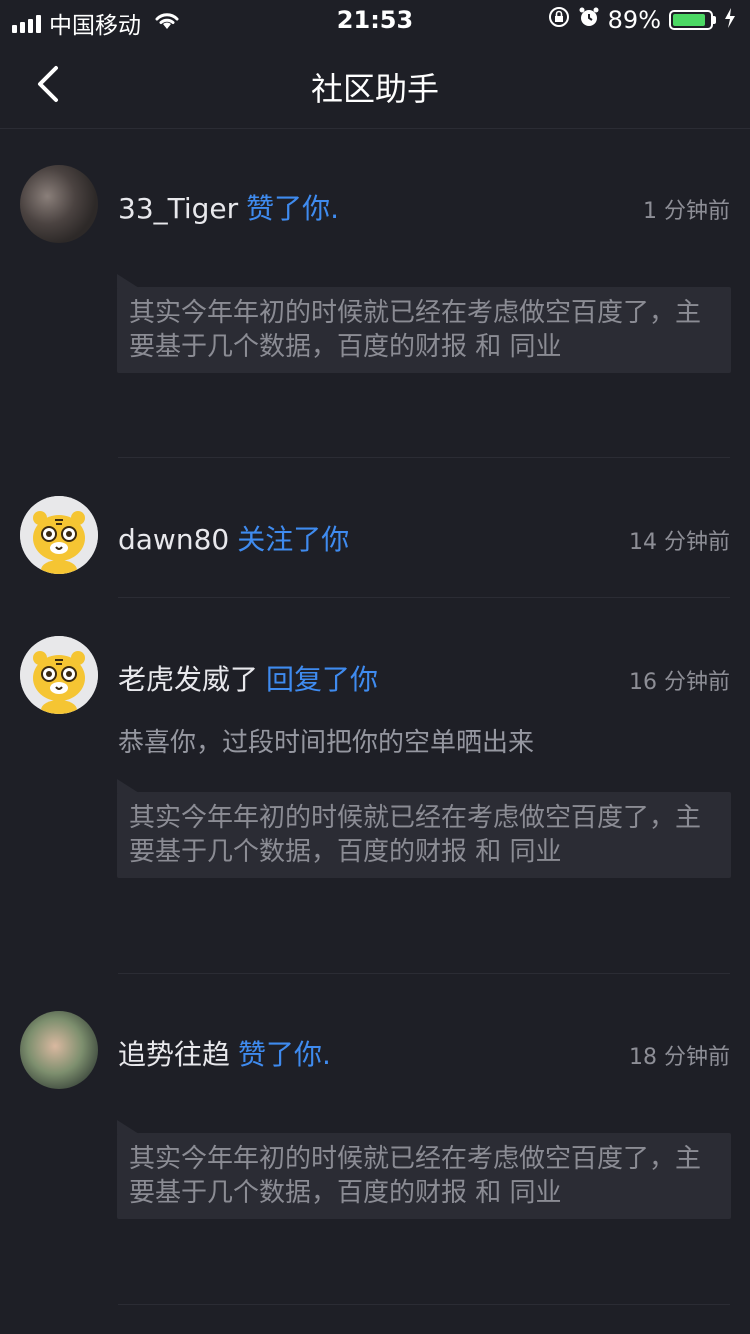 The width and height of the screenshot is (750, 1334). Describe the element at coordinates (326, 743) in the screenshot. I see `reply-text: 恭喜你，过段时间把你的空单晒出来` at that location.